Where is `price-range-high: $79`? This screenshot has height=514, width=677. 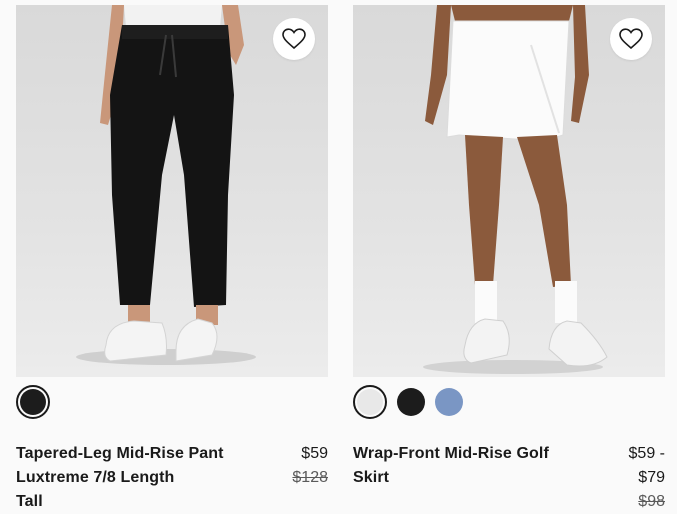 price-range-high: $79 is located at coordinates (651, 477).